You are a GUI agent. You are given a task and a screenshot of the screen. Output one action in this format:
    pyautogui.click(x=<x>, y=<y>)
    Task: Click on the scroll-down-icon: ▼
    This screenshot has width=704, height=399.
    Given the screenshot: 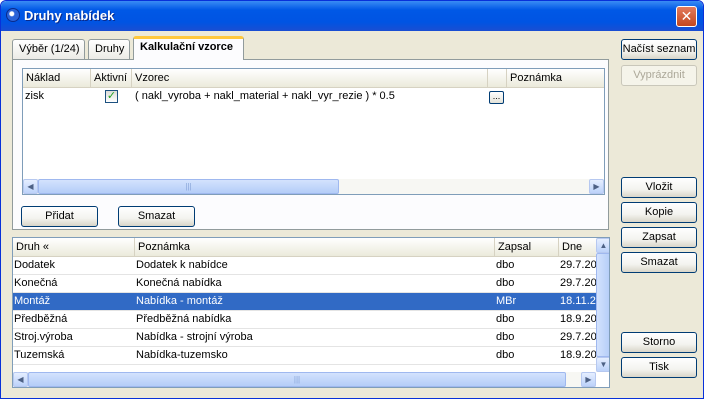 What is the action you would take?
    pyautogui.click(x=602, y=364)
    